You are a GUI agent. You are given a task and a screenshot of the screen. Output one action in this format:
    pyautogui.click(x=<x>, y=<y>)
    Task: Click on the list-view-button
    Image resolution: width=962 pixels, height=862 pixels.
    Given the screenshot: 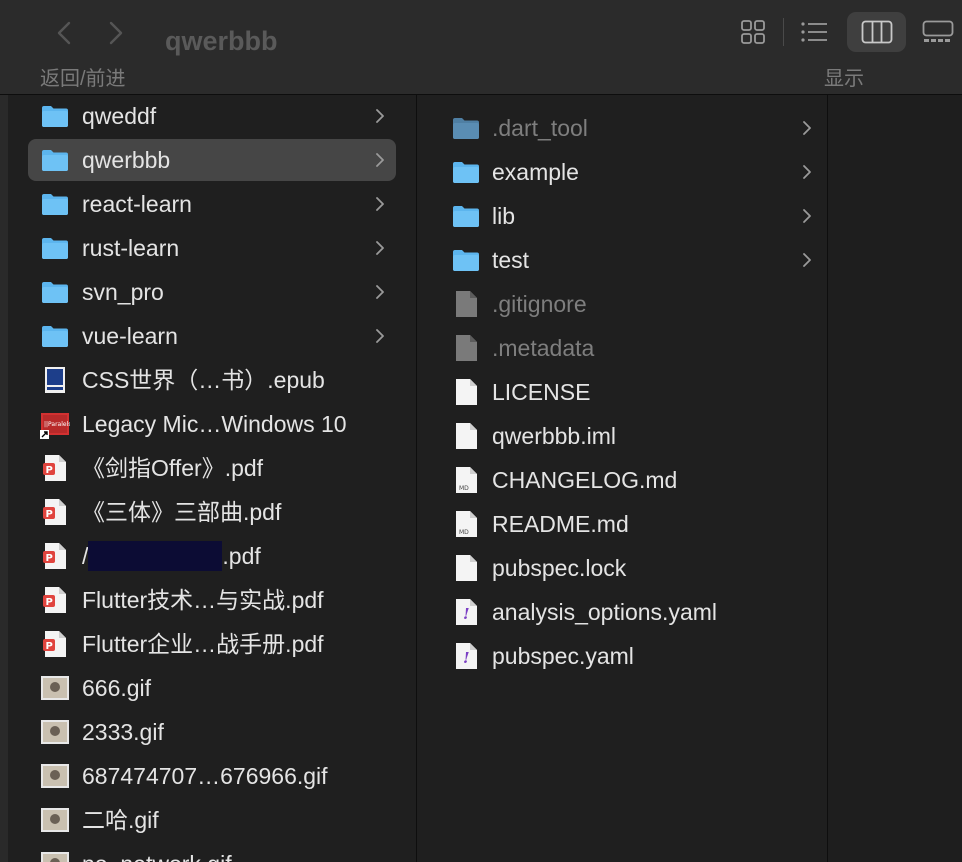 What is the action you would take?
    pyautogui.click(x=814, y=32)
    